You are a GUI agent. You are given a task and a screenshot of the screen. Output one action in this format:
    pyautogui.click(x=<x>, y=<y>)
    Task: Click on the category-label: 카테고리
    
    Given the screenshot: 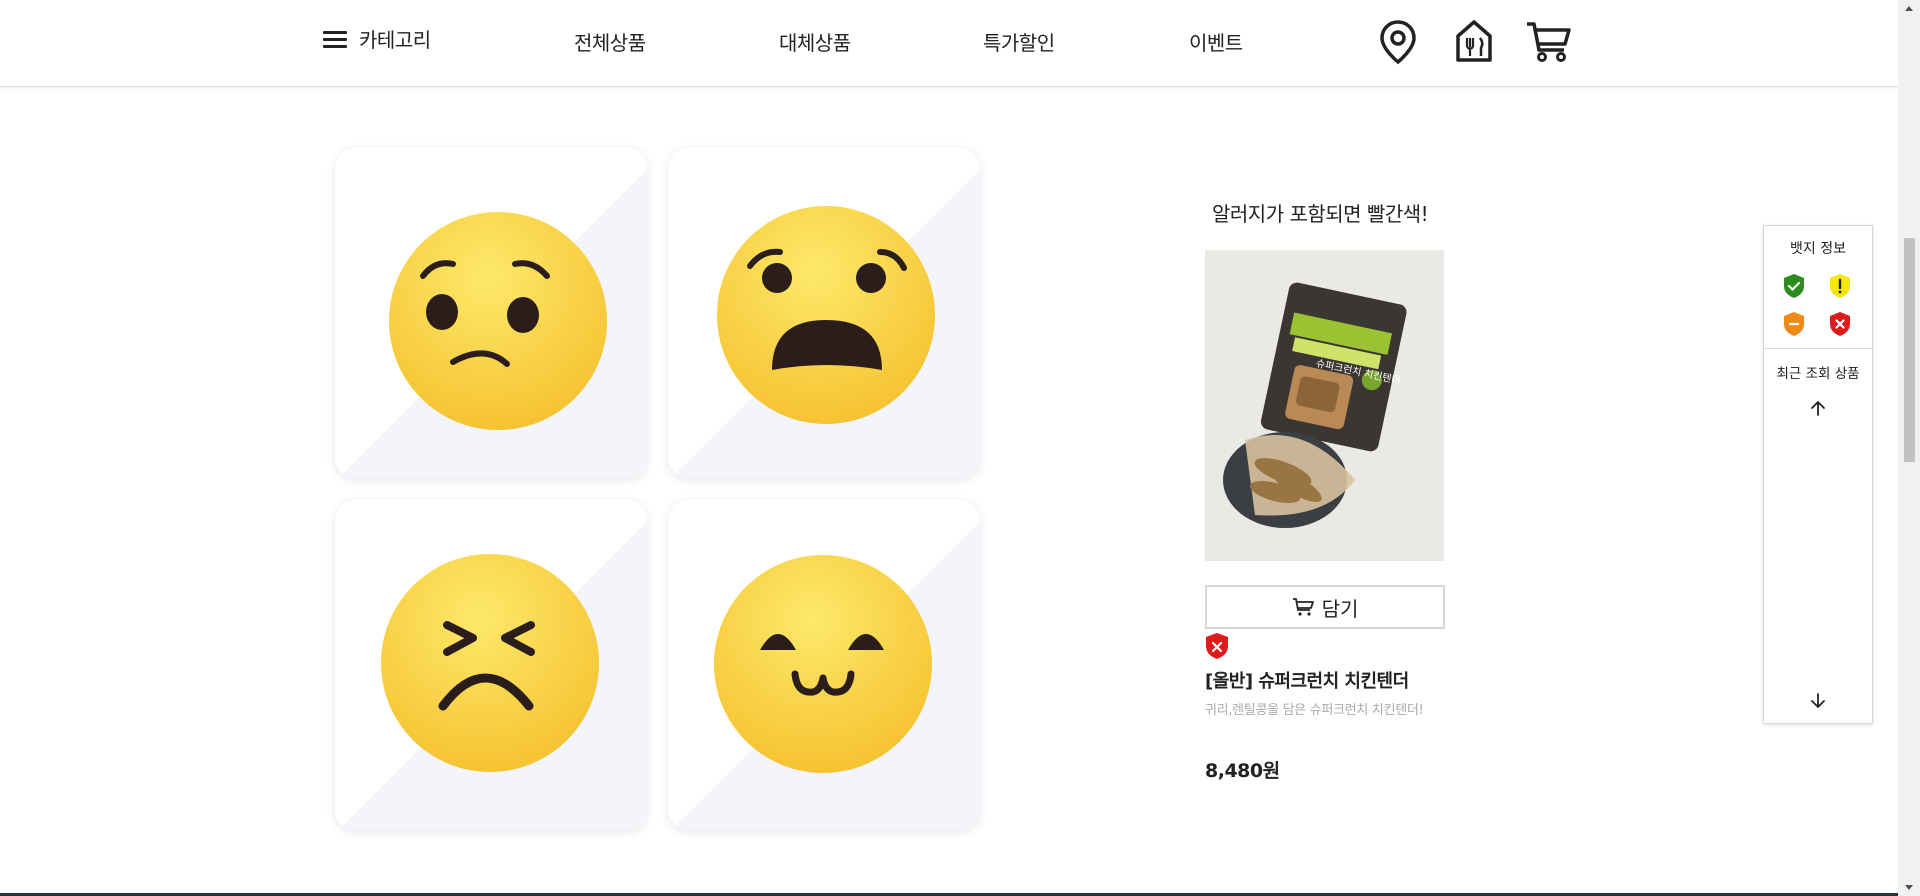 What is the action you would take?
    pyautogui.click(x=395, y=40)
    